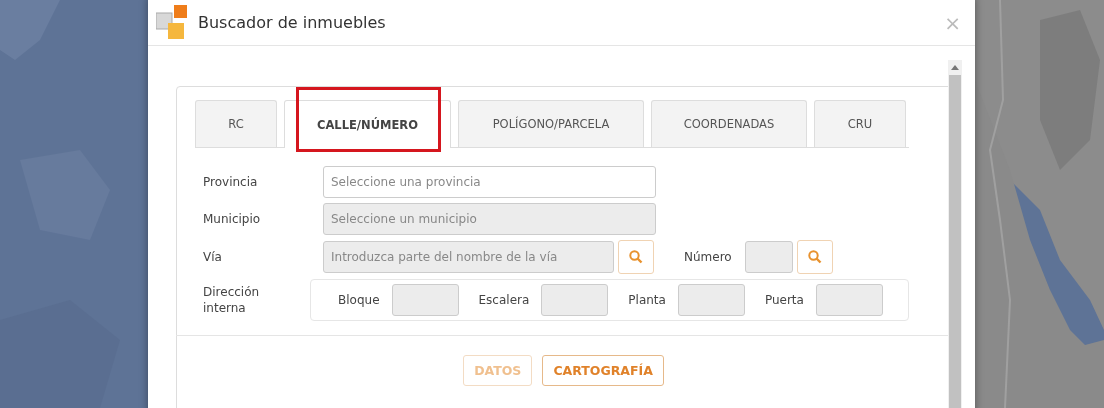 Image resolution: width=1104 pixels, height=408 pixels. Describe the element at coordinates (955, 67) in the screenshot. I see `scroll-up-icon` at that location.